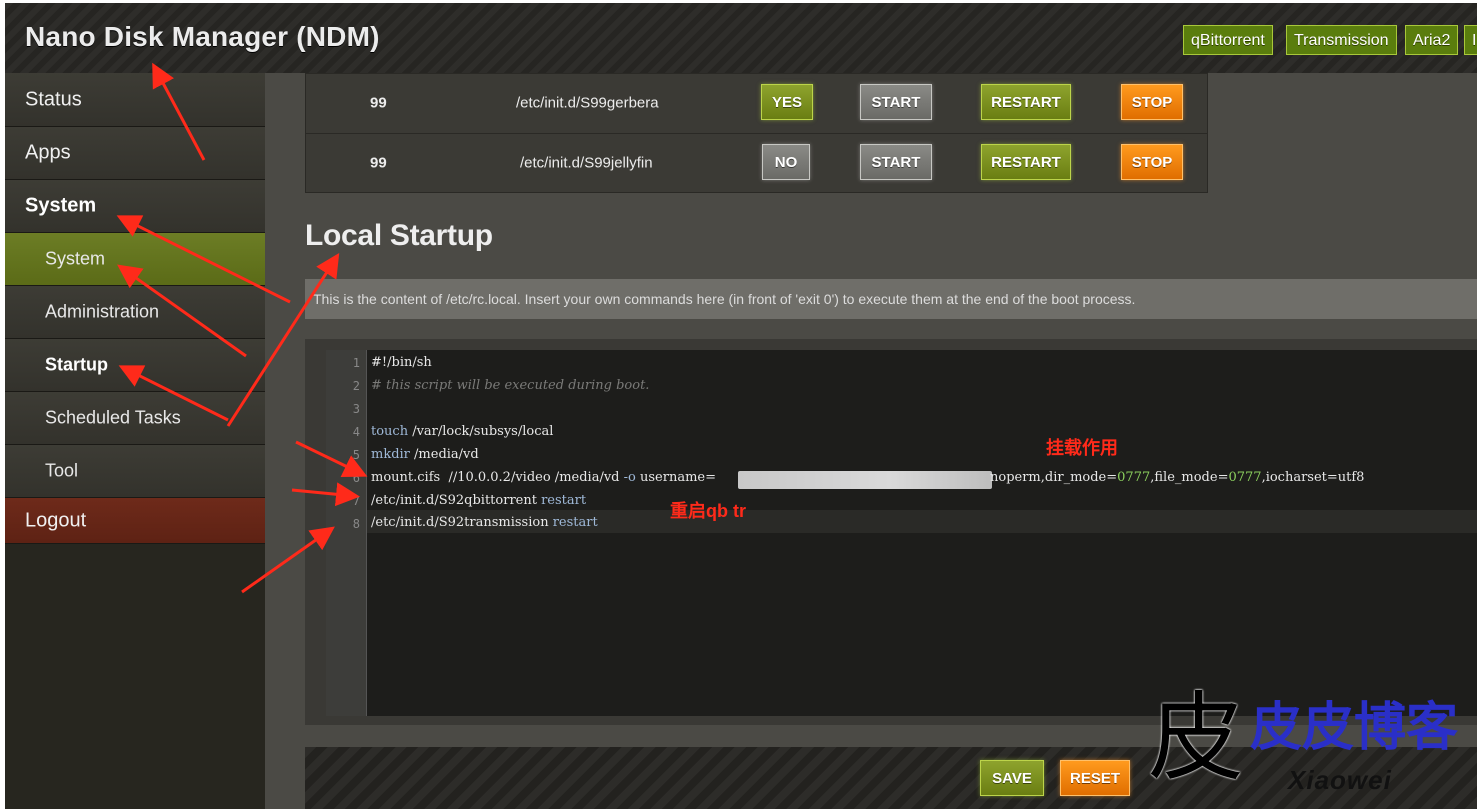  Describe the element at coordinates (346, 533) in the screenshot. I see `line-number-gutter: 1 2 3 4 5 6 7 8` at that location.